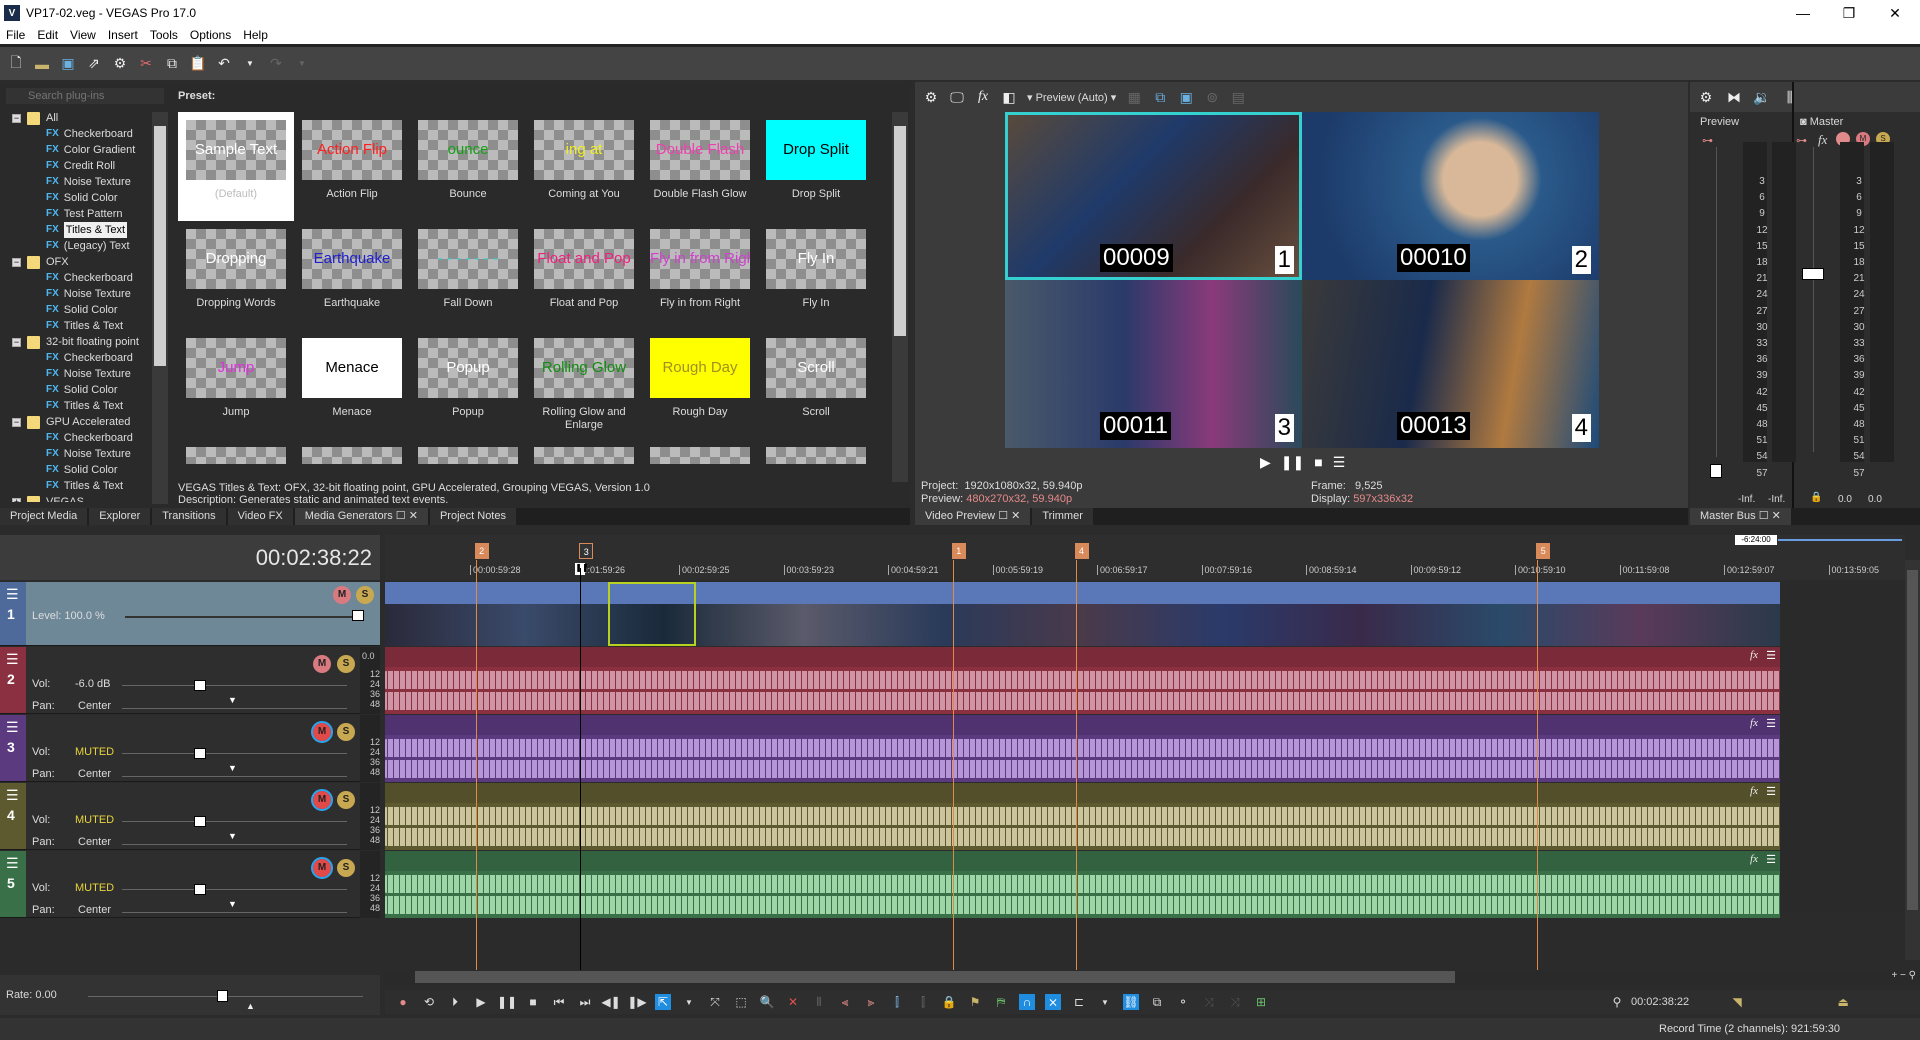  Describe the element at coordinates (1813, 299) in the screenshot. I see `master-fader-track` at that location.